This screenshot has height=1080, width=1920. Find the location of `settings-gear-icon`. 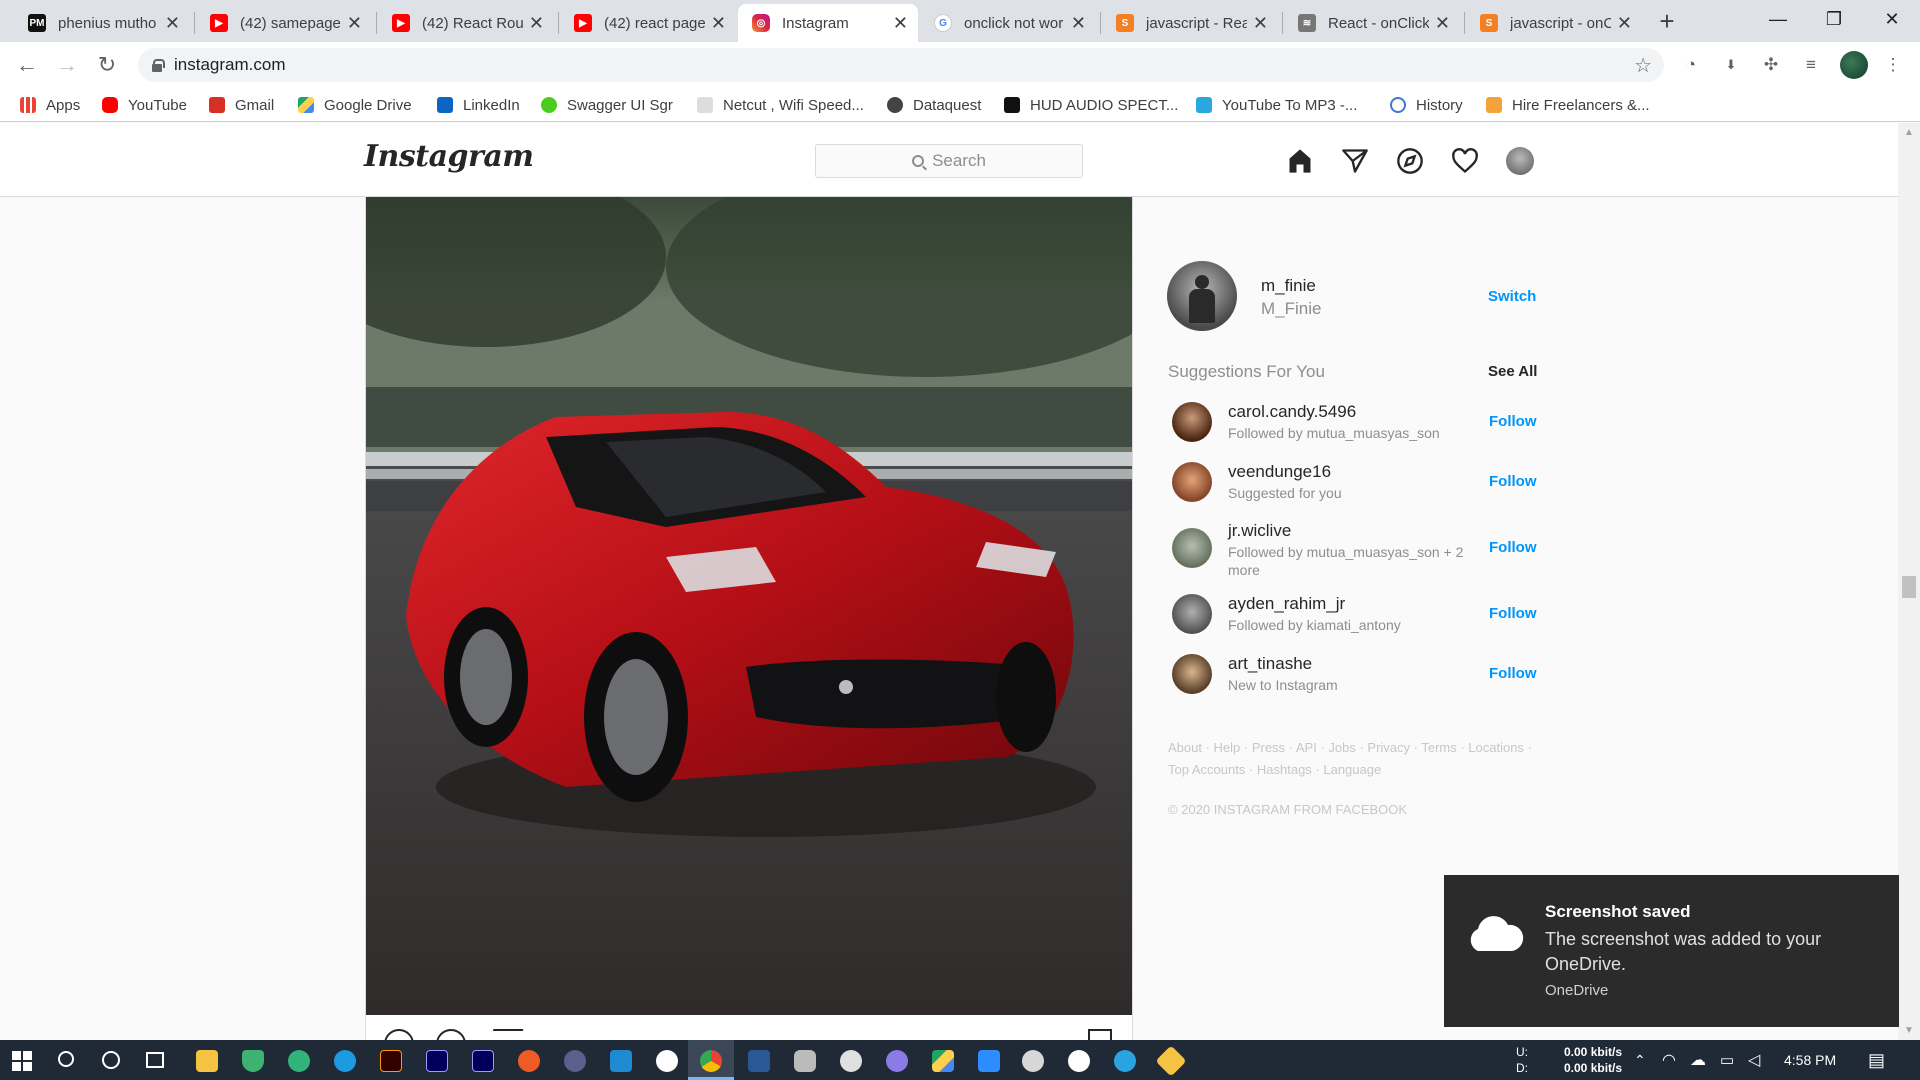

settings-gear-icon is located at coordinates (1079, 1061).